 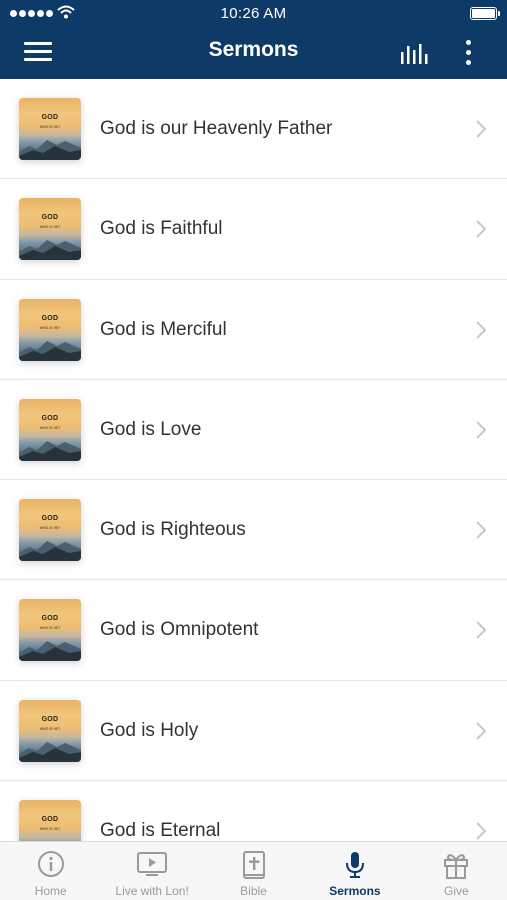 What do you see at coordinates (253, 430) in the screenshot?
I see `sermon-list-item: GOD WHO IS HE? God is Love` at bounding box center [253, 430].